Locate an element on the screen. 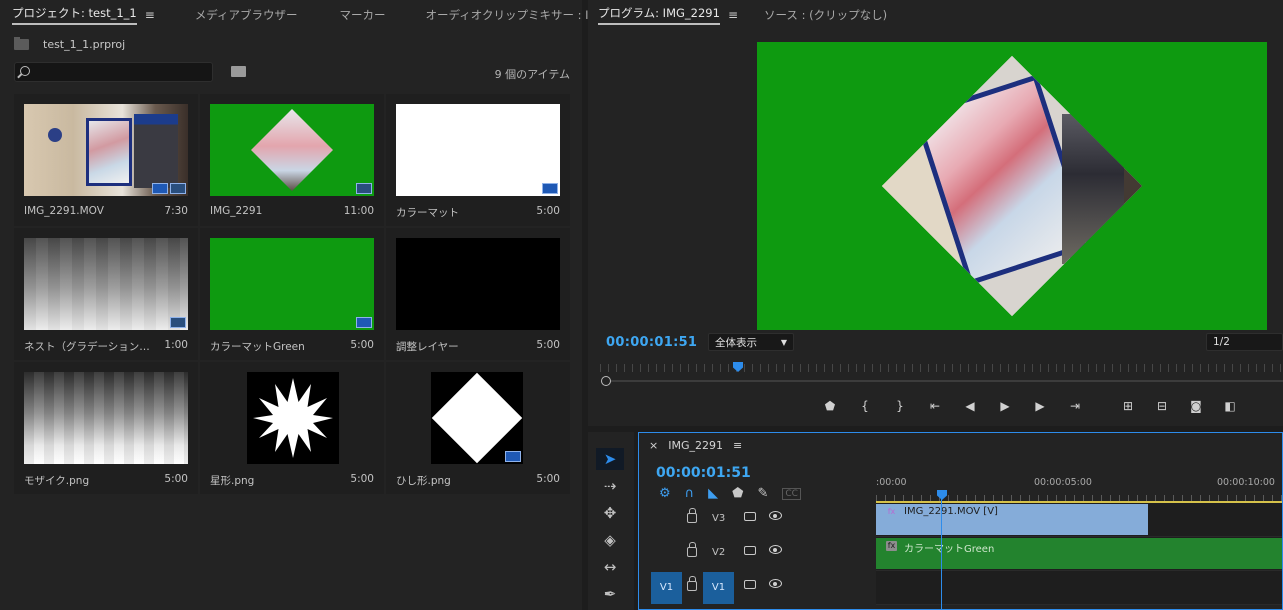 Image resolution: width=1283 pixels, height=610 pixels. mark-in-icon: { is located at coordinates (865, 406).